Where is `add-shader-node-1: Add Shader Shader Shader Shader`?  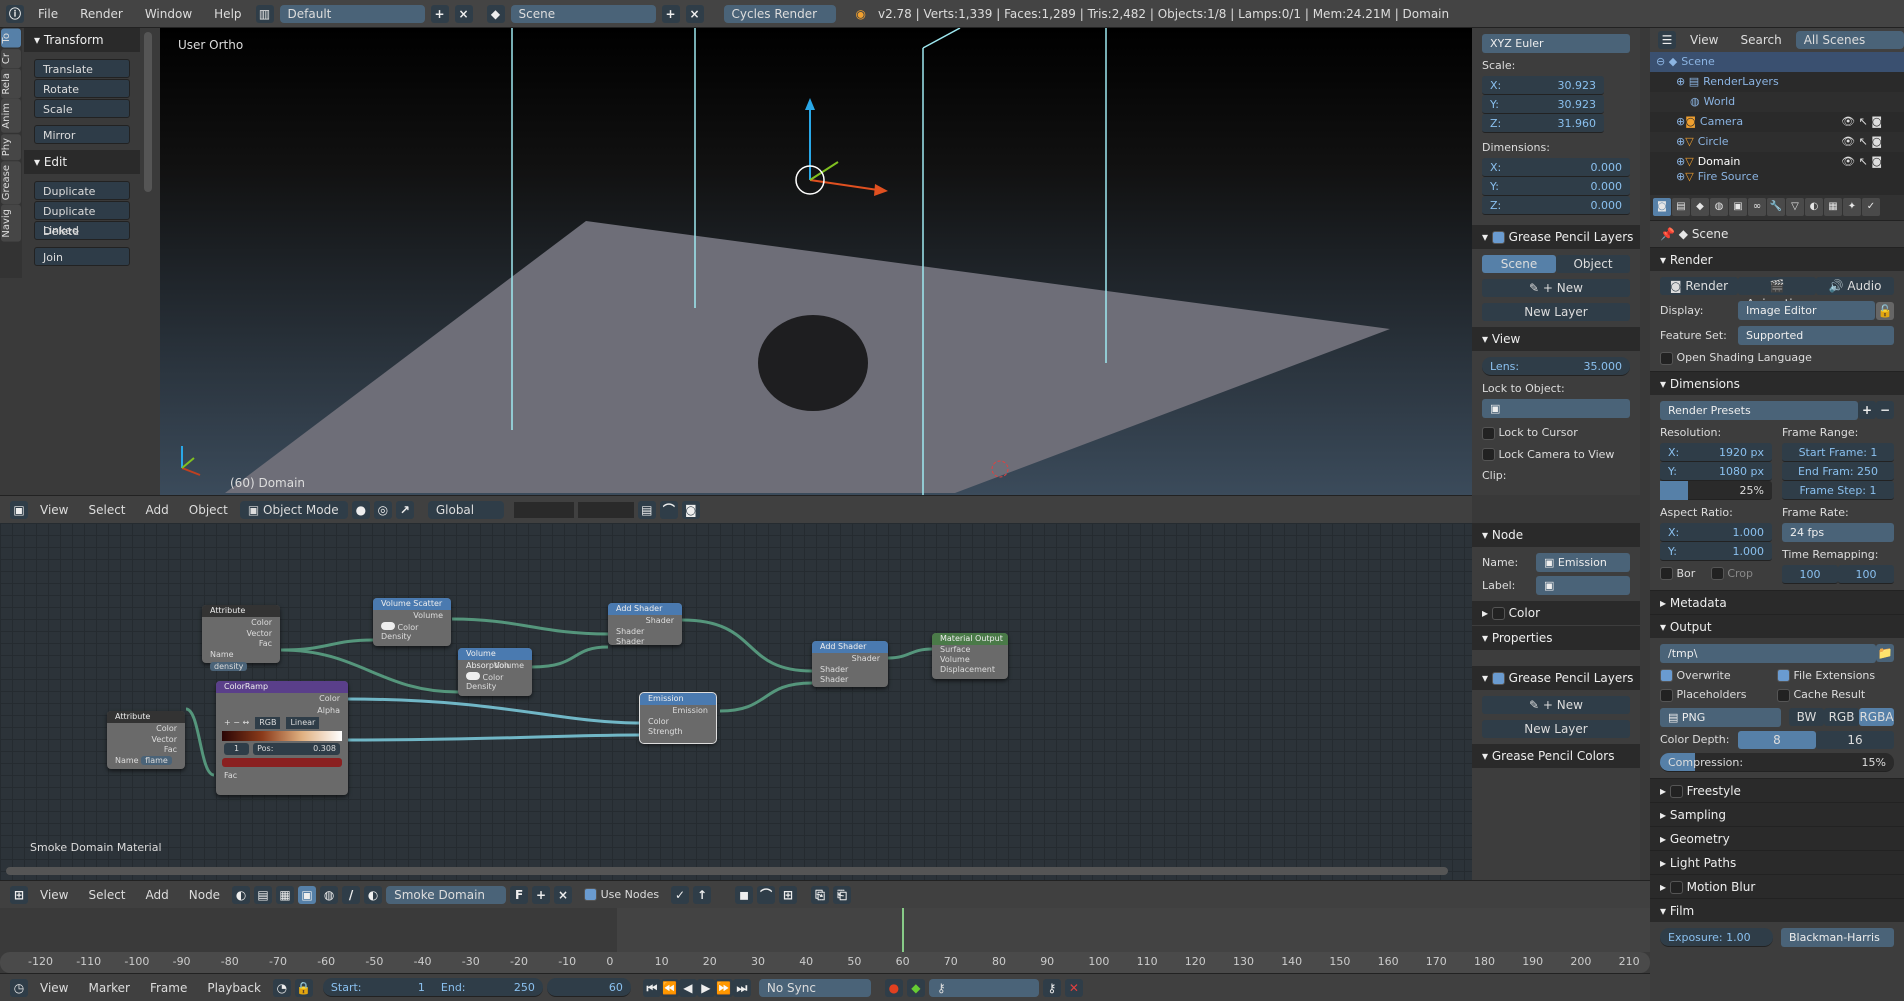 add-shader-node-1: Add Shader Shader Shader Shader is located at coordinates (645, 624).